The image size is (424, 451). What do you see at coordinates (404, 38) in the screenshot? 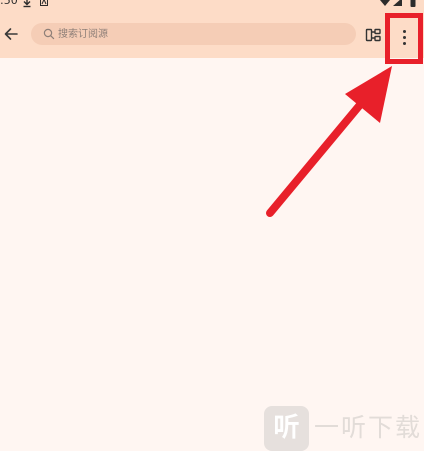
I see `more-options-button` at bounding box center [404, 38].